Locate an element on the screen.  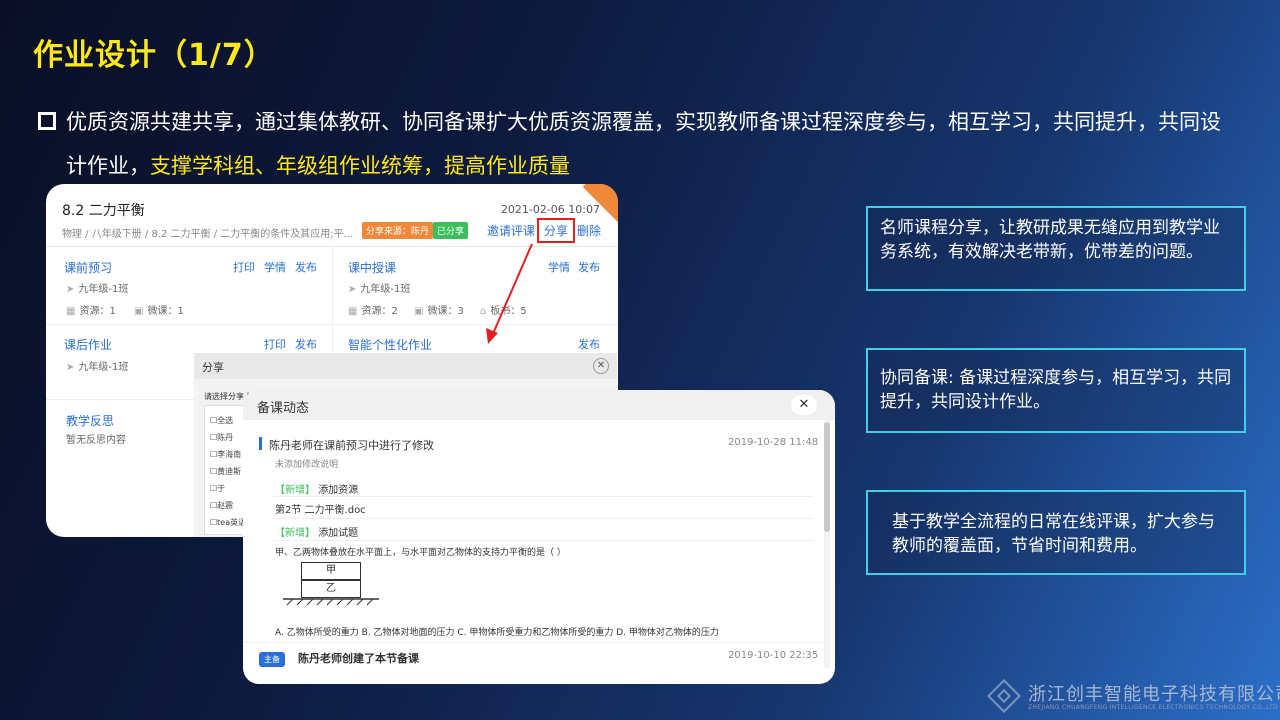
company-name-cn: 浙江创丰智能电子科技有限公司 is located at coordinates (1154, 694).